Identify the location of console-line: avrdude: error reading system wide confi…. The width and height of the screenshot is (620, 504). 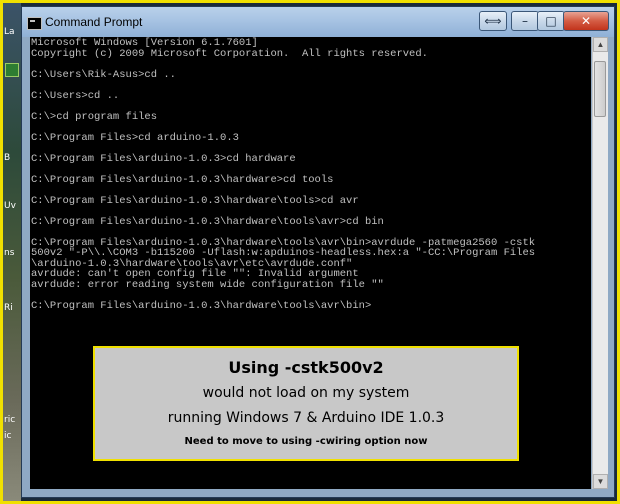
(207, 284).